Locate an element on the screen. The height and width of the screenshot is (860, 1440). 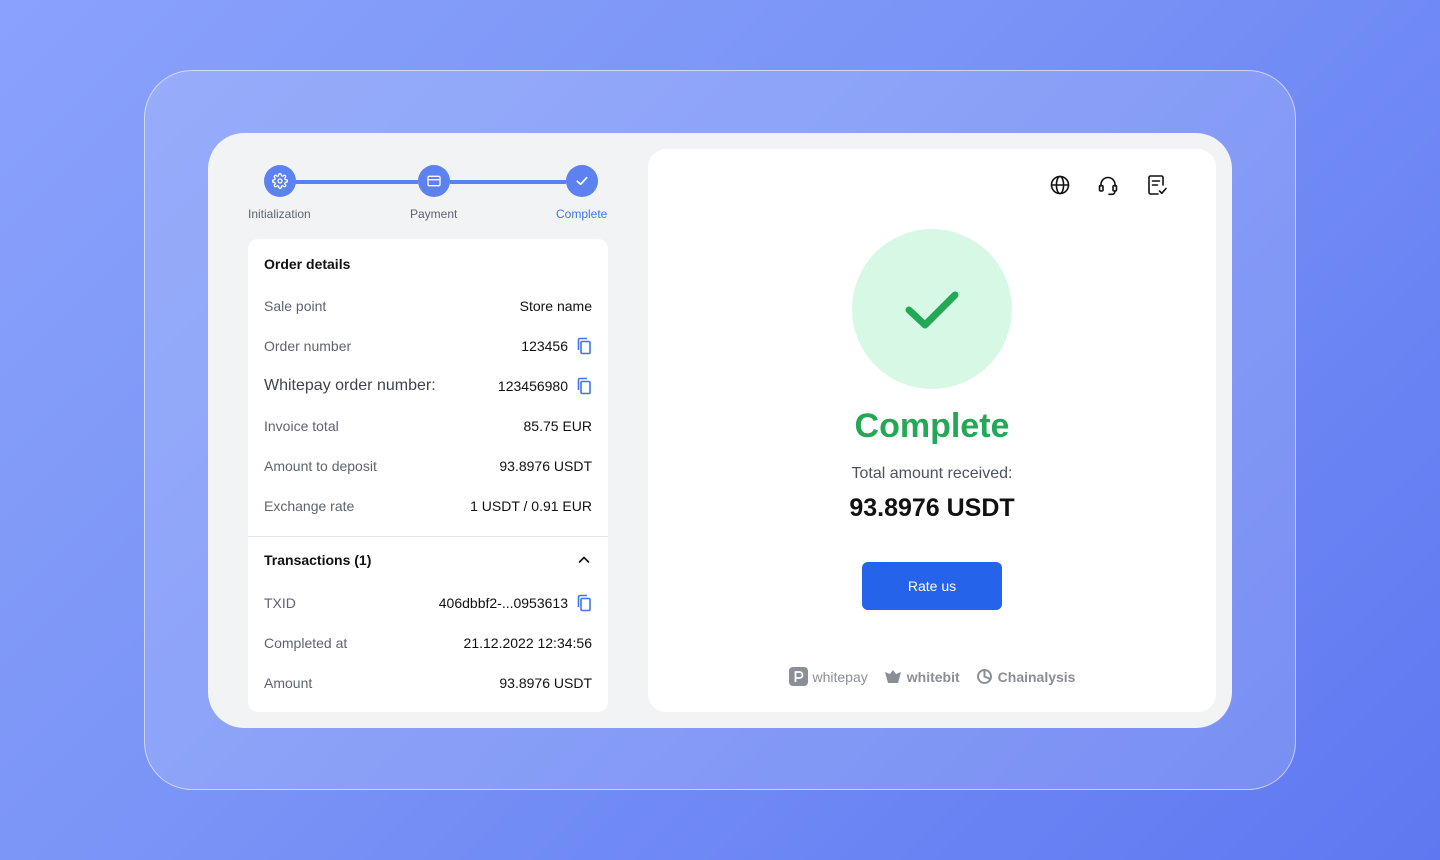
step-payment is located at coordinates (434, 181).